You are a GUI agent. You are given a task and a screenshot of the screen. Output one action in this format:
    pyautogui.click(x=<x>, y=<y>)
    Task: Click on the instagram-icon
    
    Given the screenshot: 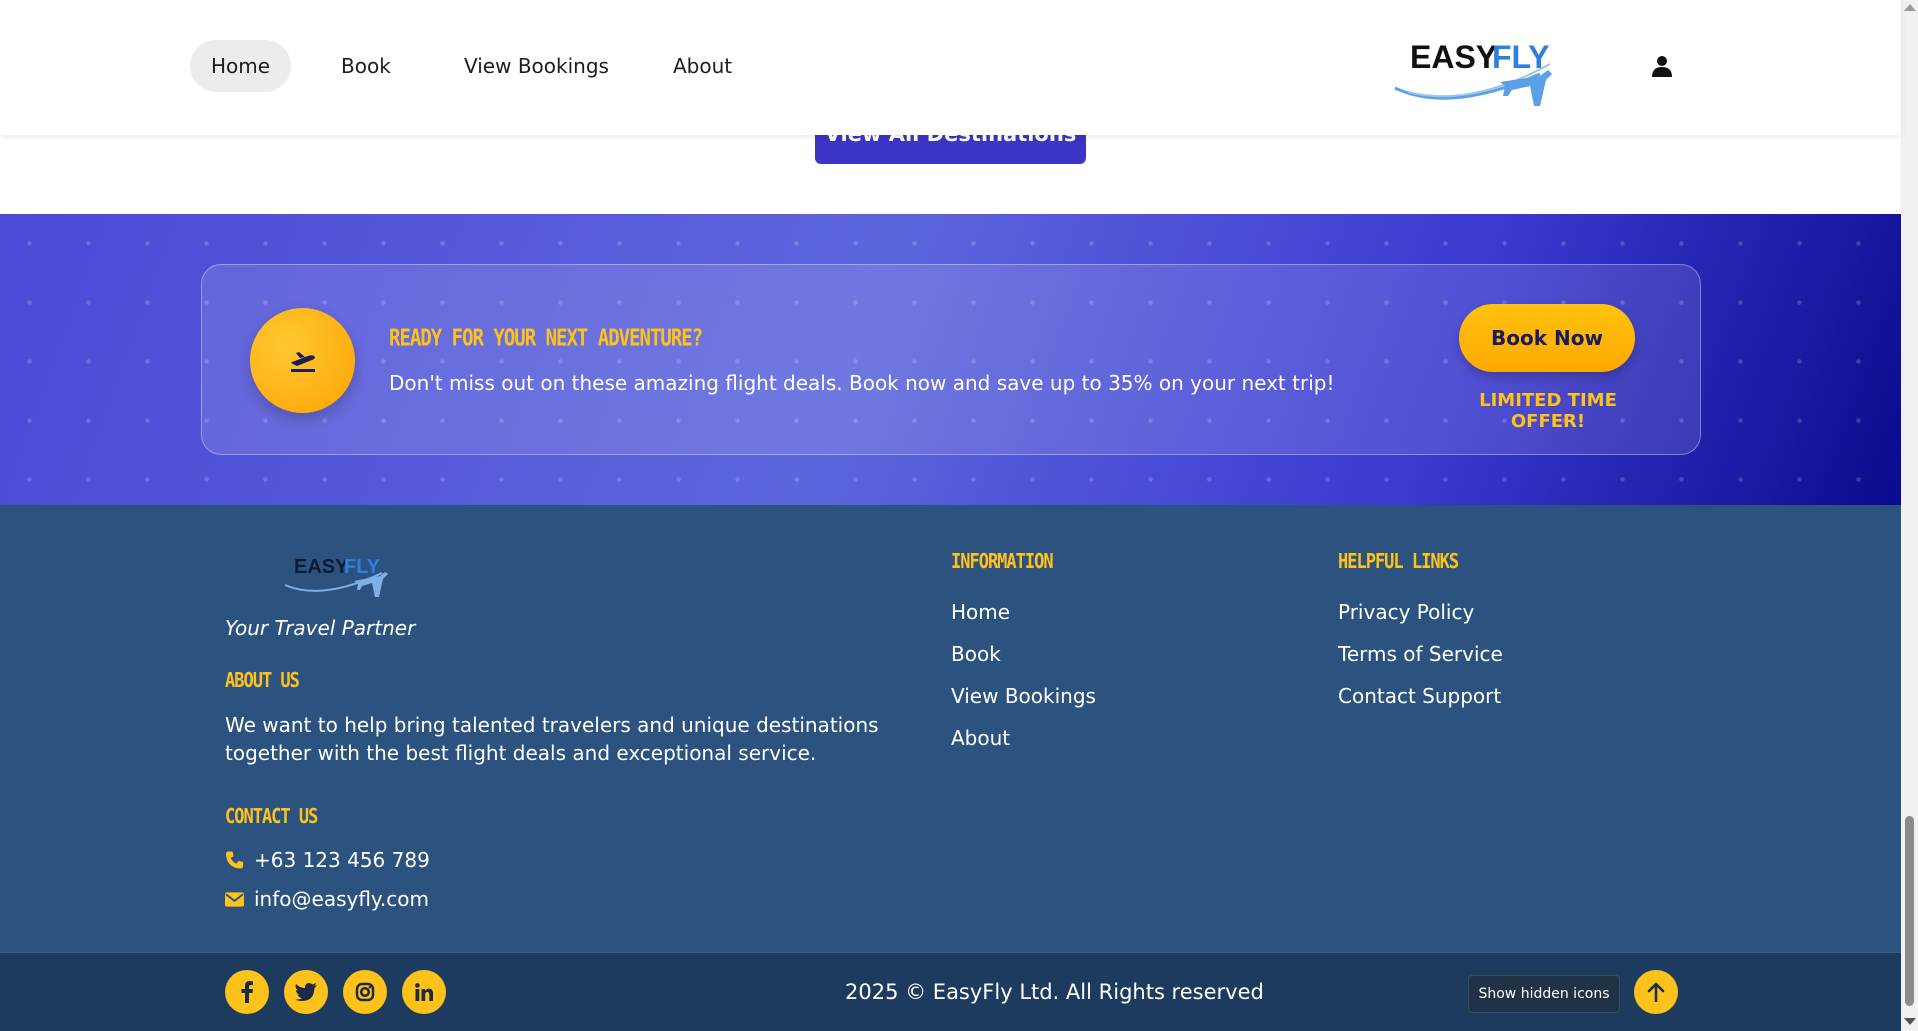 What is the action you would take?
    pyautogui.click(x=365, y=992)
    